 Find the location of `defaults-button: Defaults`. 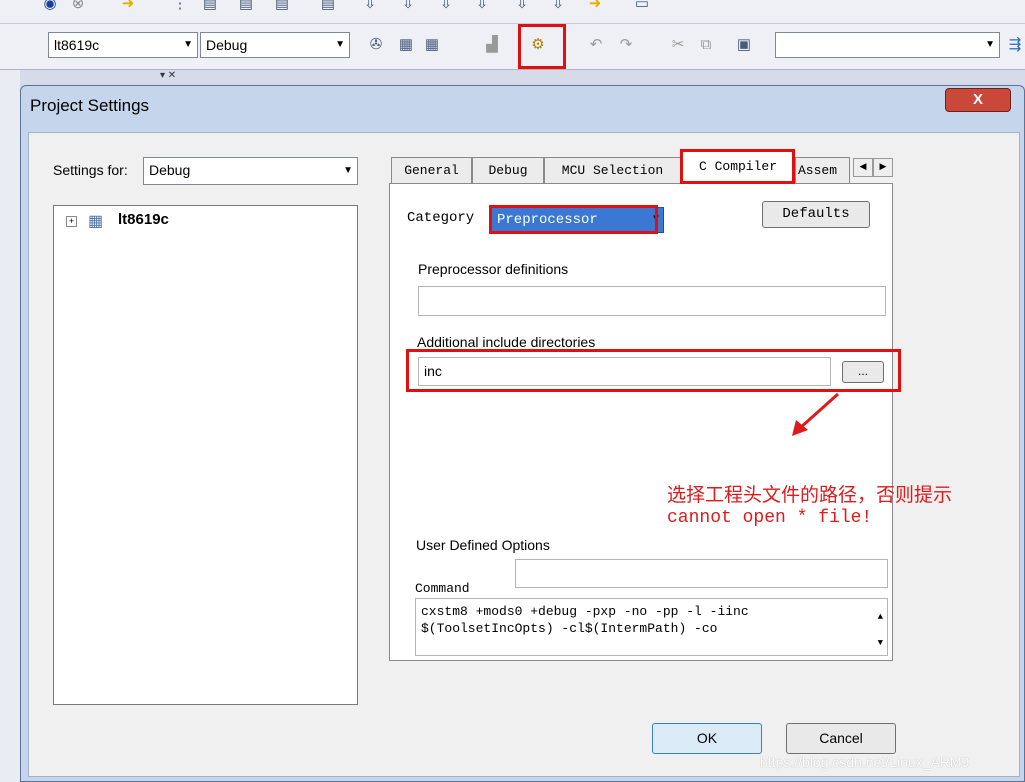

defaults-button: Defaults is located at coordinates (816, 214).